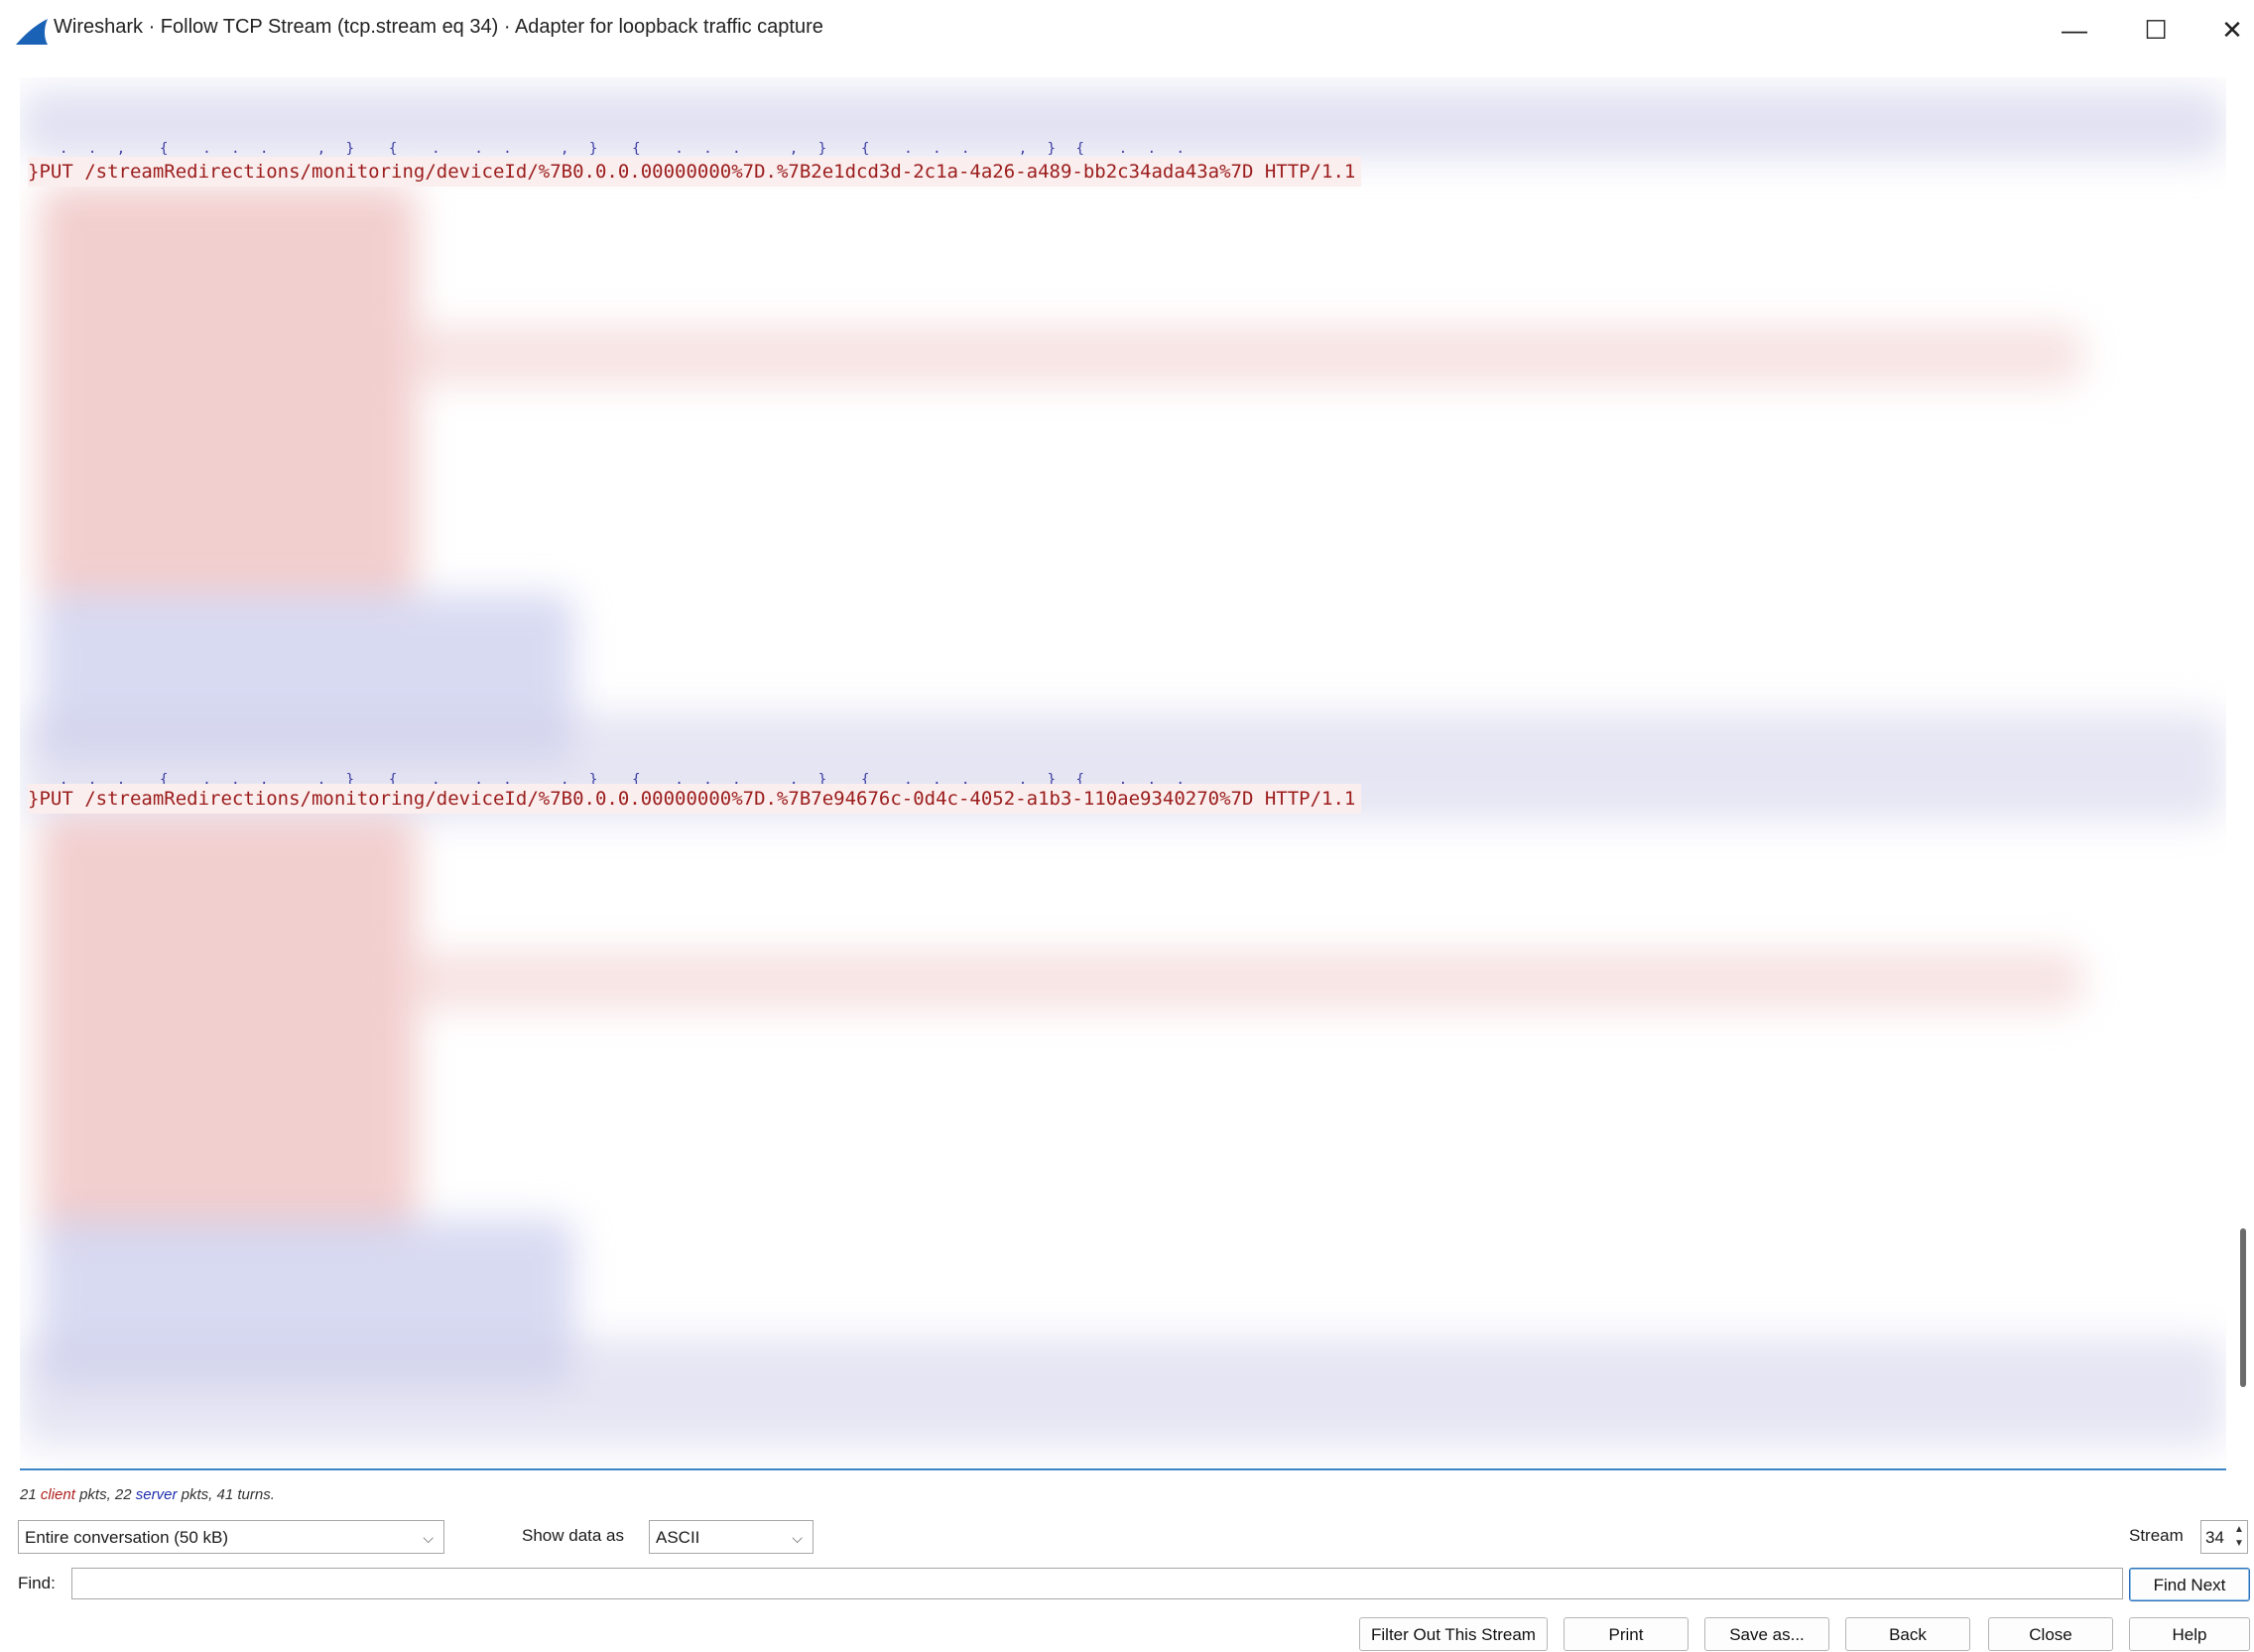  What do you see at coordinates (2243, 1307) in the screenshot?
I see `stream-scrollbar` at bounding box center [2243, 1307].